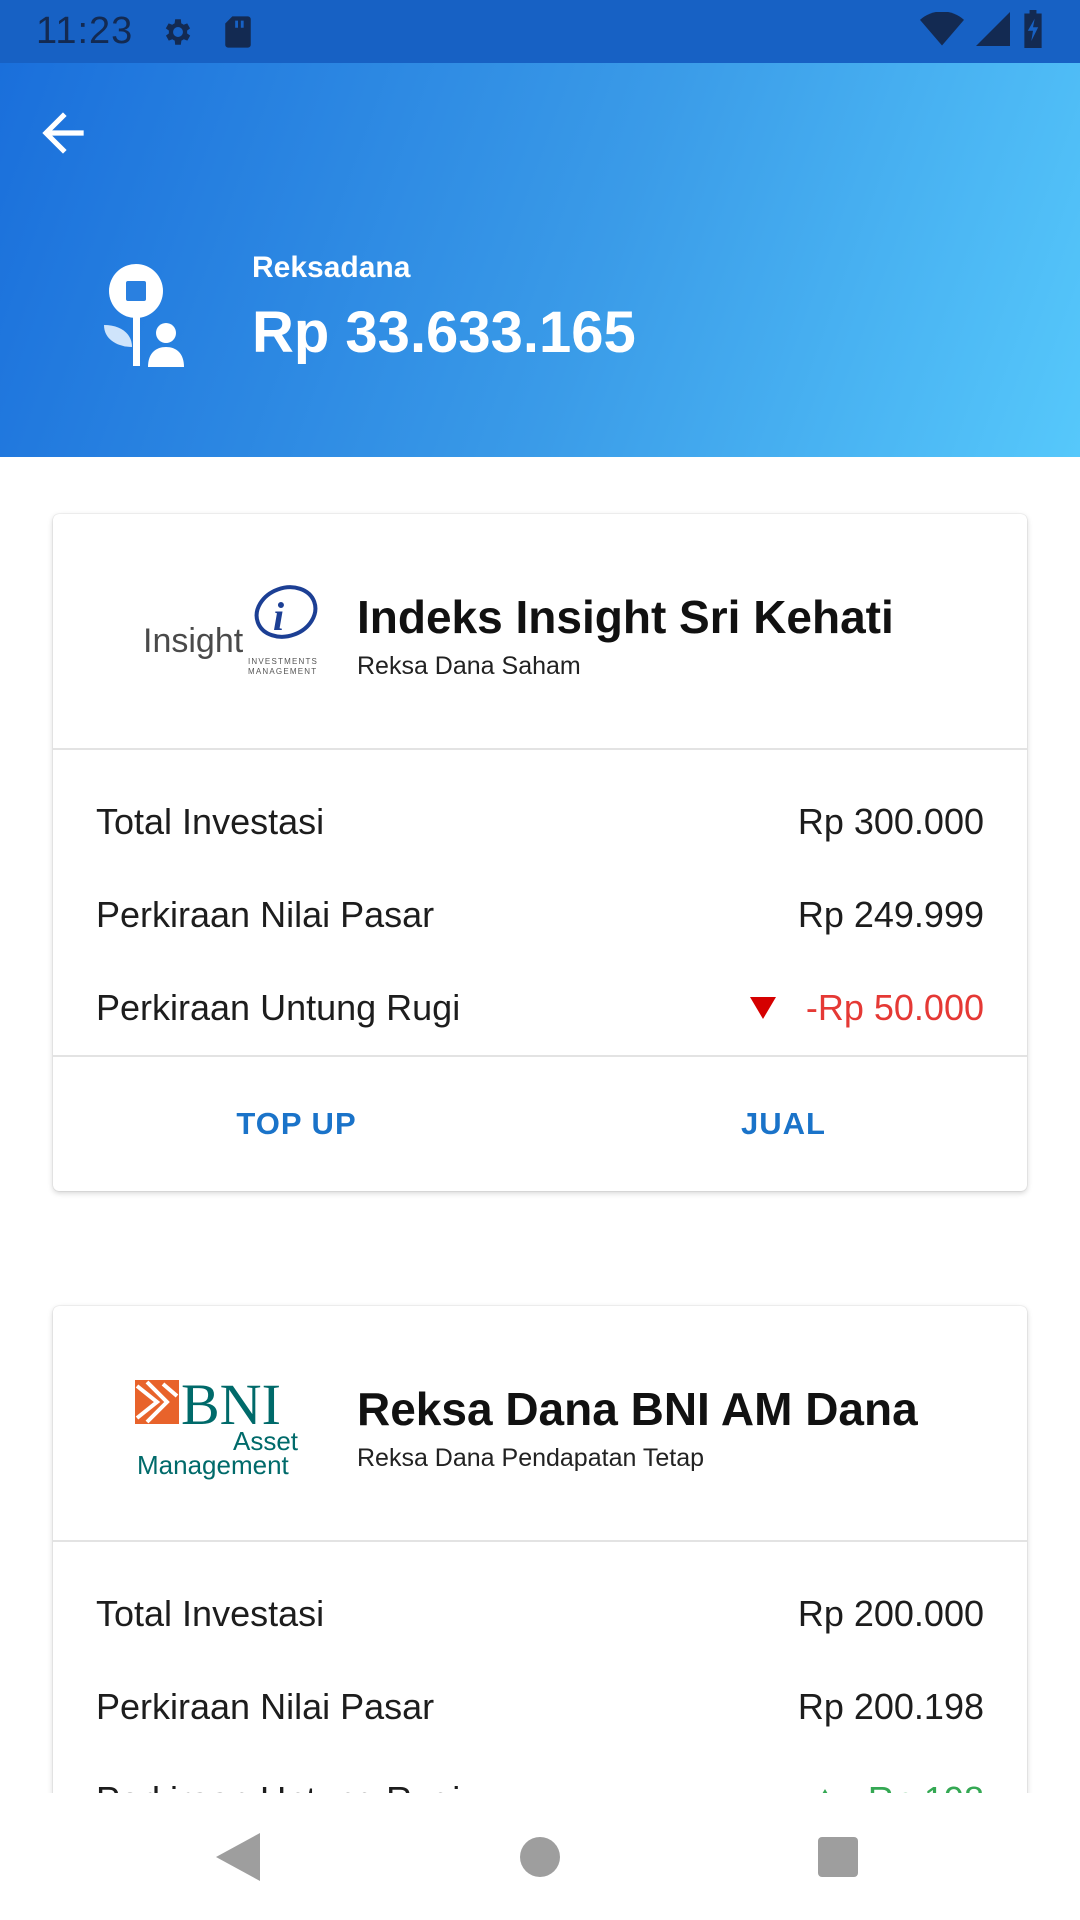  I want to click on fund-title: Reksa Dana BNI AM Dana, so click(637, 1409).